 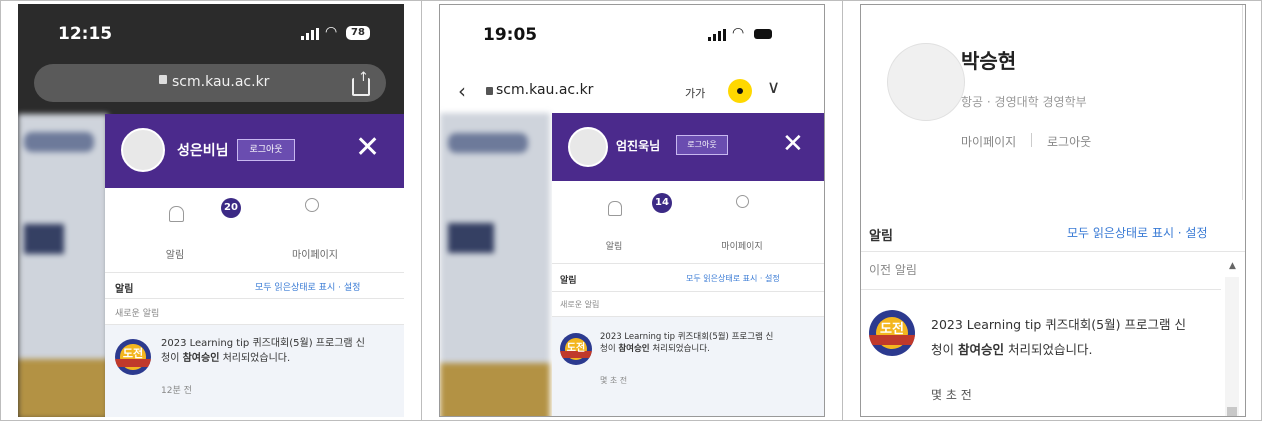 What do you see at coordinates (176, 391) in the screenshot?
I see `notification-time: 12분 전` at bounding box center [176, 391].